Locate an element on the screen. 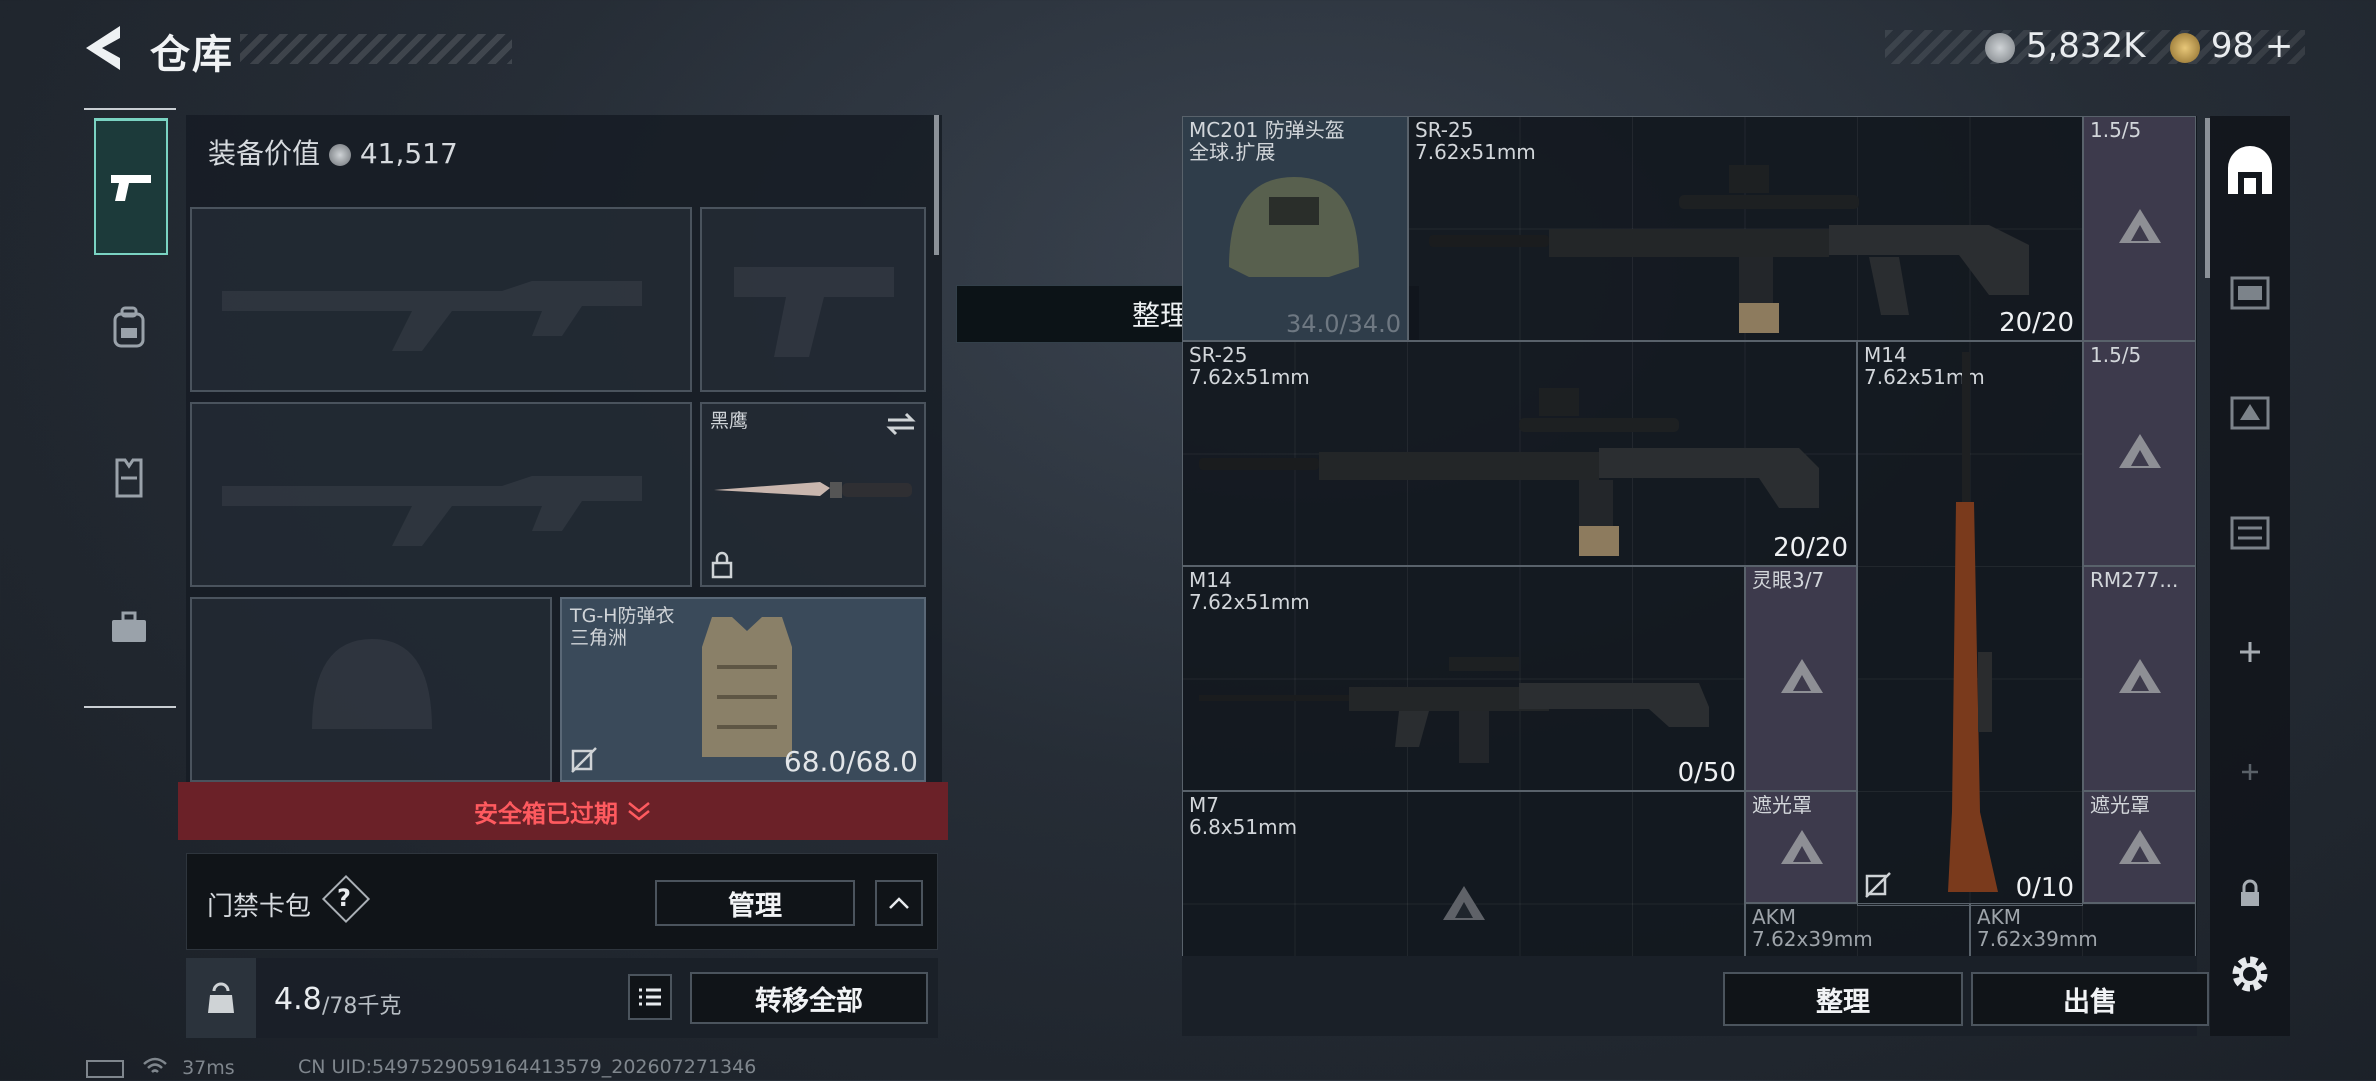 The height and width of the screenshot is (1081, 2376). storage-crate-icon is located at coordinates (2250, 413).